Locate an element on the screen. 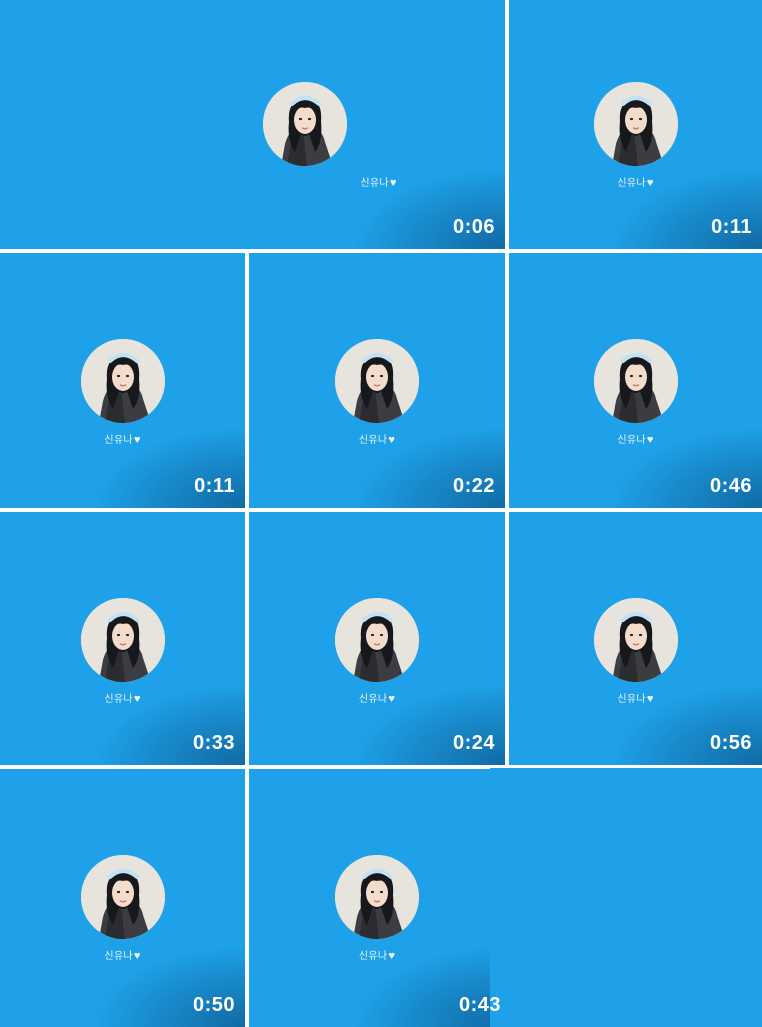 Image resolution: width=762 pixels, height=1027 pixels. clip-tile: 신유나♥ 0:33 is located at coordinates (122, 638).